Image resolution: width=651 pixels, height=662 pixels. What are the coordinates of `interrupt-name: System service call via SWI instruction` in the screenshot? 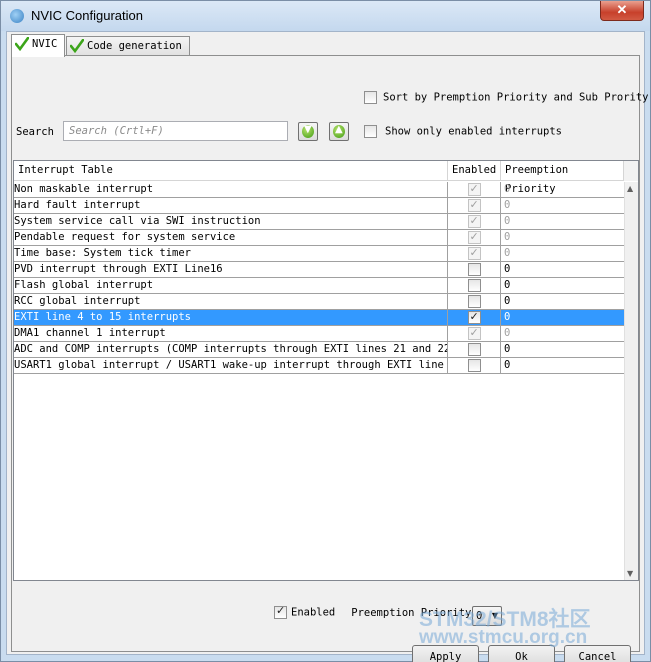 It's located at (231, 222).